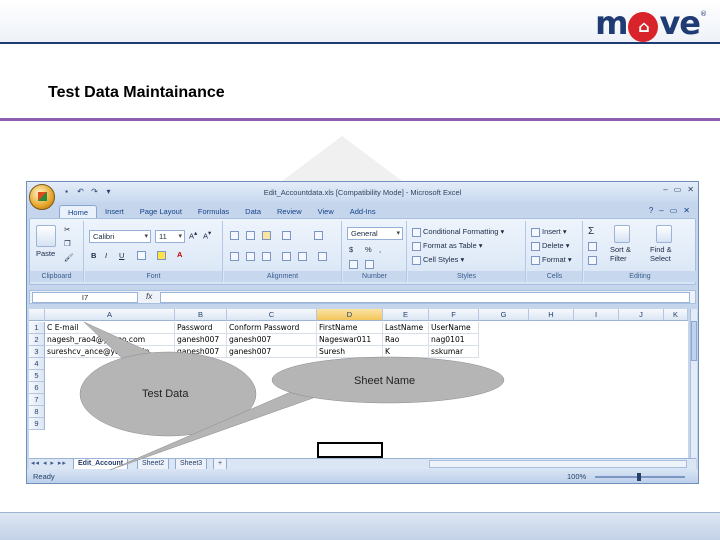  What do you see at coordinates (267, 256) in the screenshot?
I see `align-right-icon` at bounding box center [267, 256].